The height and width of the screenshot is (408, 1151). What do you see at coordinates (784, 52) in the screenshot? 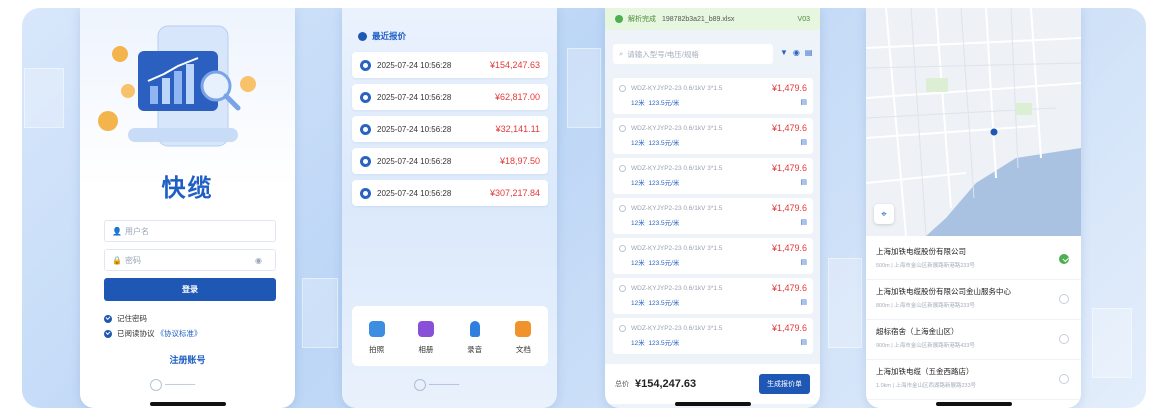
I see `filter-icon: ▼` at bounding box center [784, 52].